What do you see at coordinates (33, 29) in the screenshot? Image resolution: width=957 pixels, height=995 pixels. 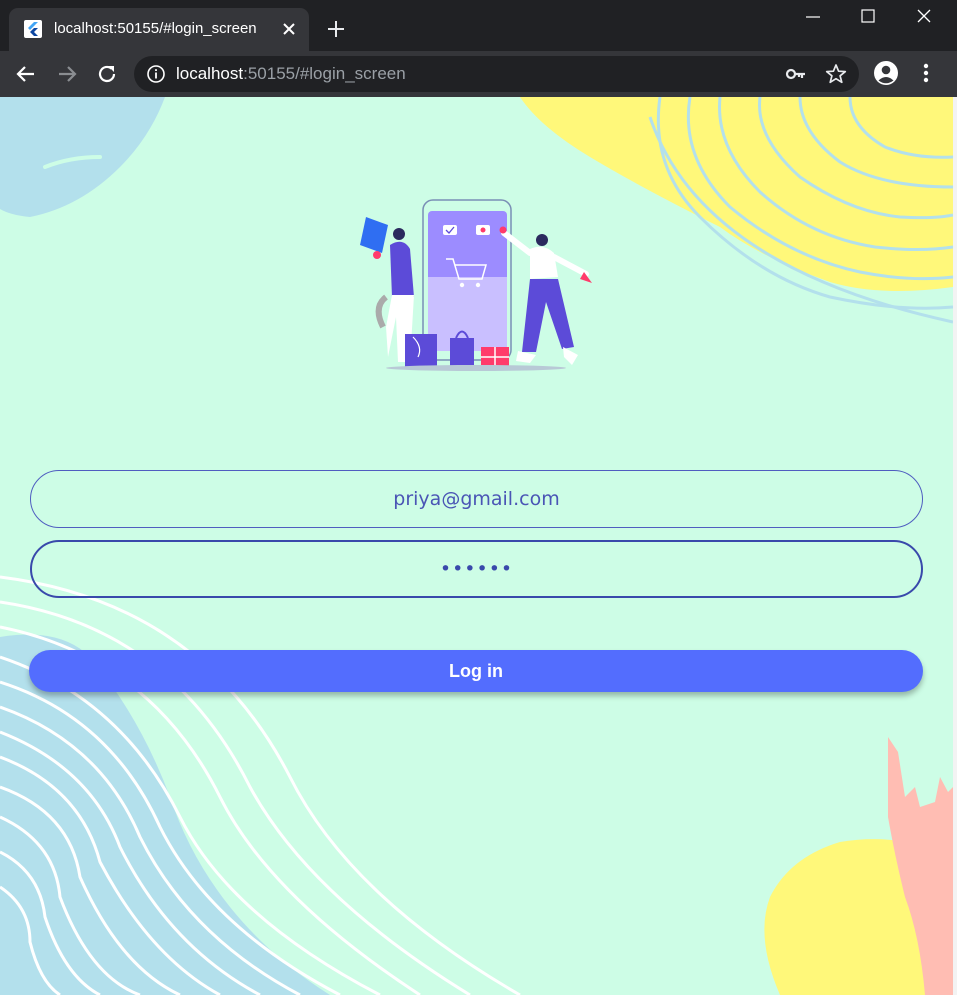 I see `flutter-icon` at bounding box center [33, 29].